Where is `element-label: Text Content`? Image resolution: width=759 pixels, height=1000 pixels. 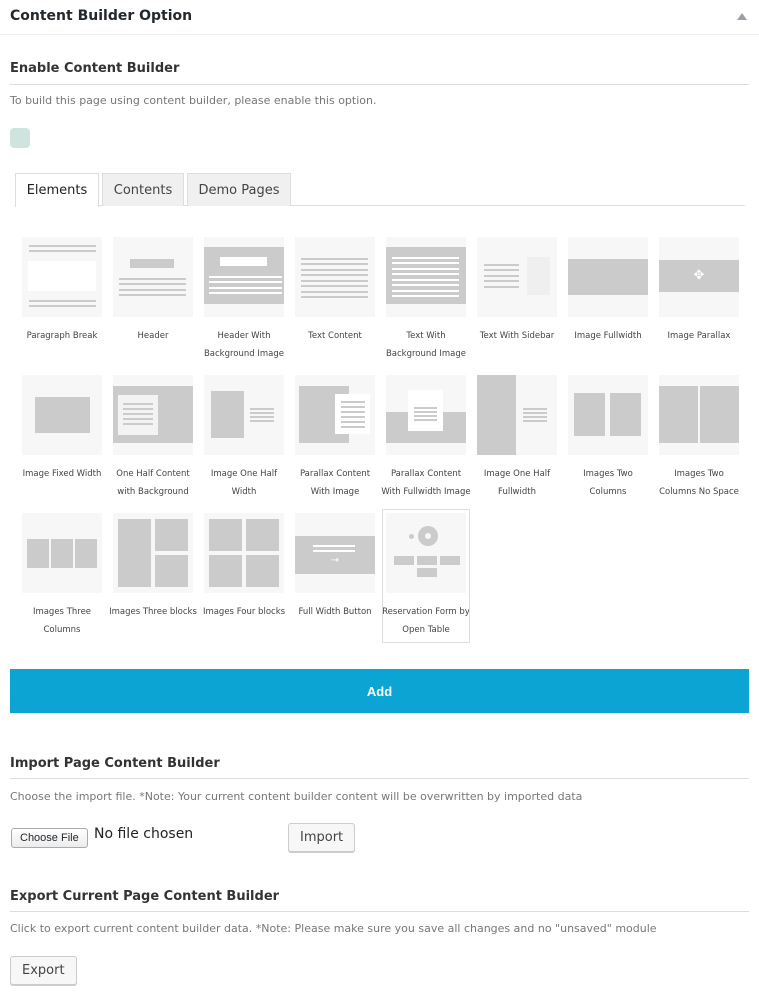 element-label: Text Content is located at coordinates (335, 336).